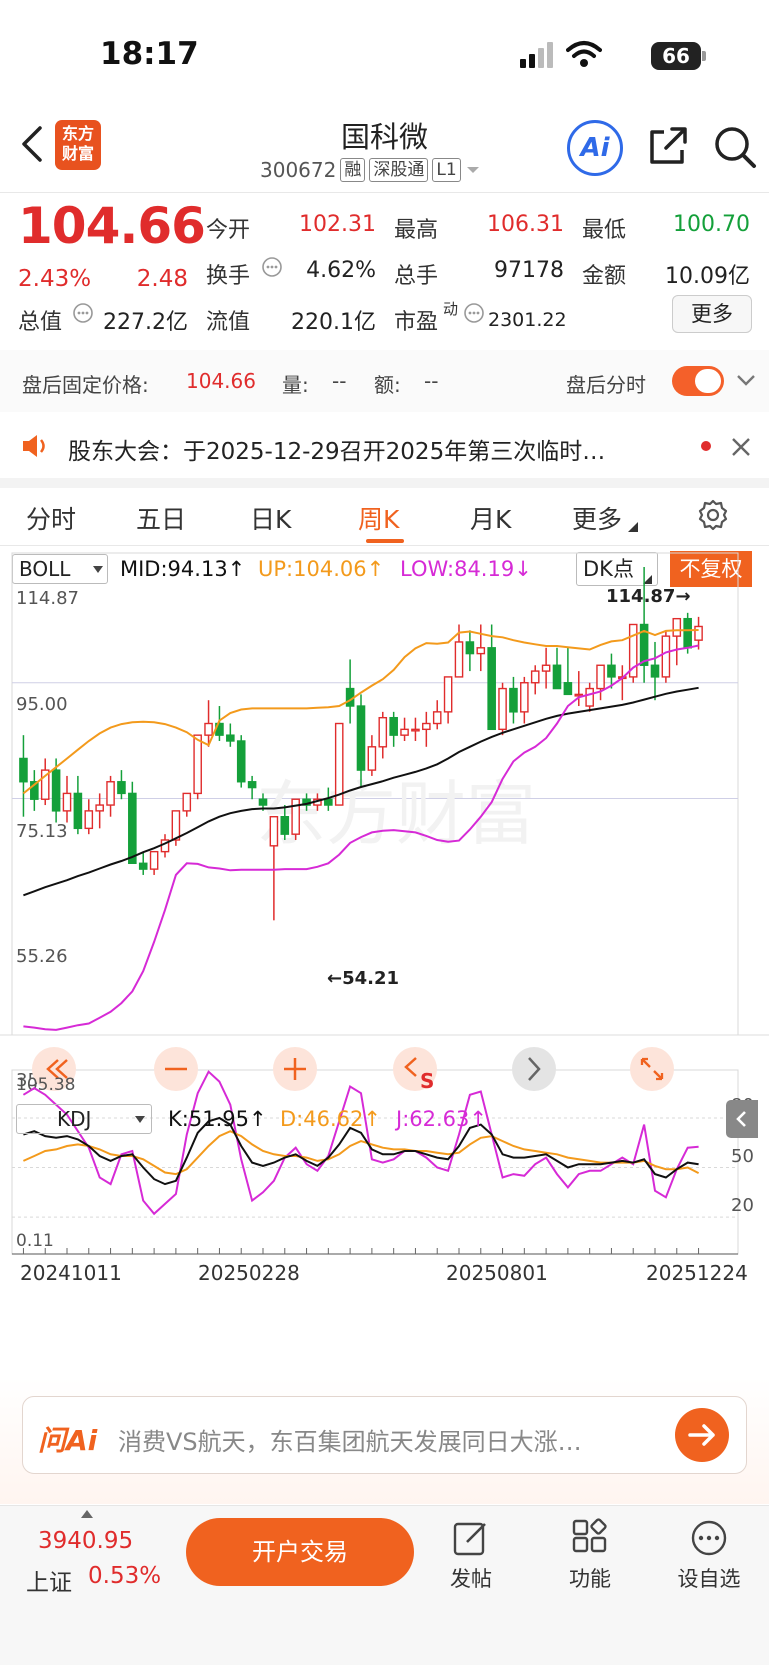 The height and width of the screenshot is (1665, 769). I want to click on zoom-out-button, so click(176, 1069).